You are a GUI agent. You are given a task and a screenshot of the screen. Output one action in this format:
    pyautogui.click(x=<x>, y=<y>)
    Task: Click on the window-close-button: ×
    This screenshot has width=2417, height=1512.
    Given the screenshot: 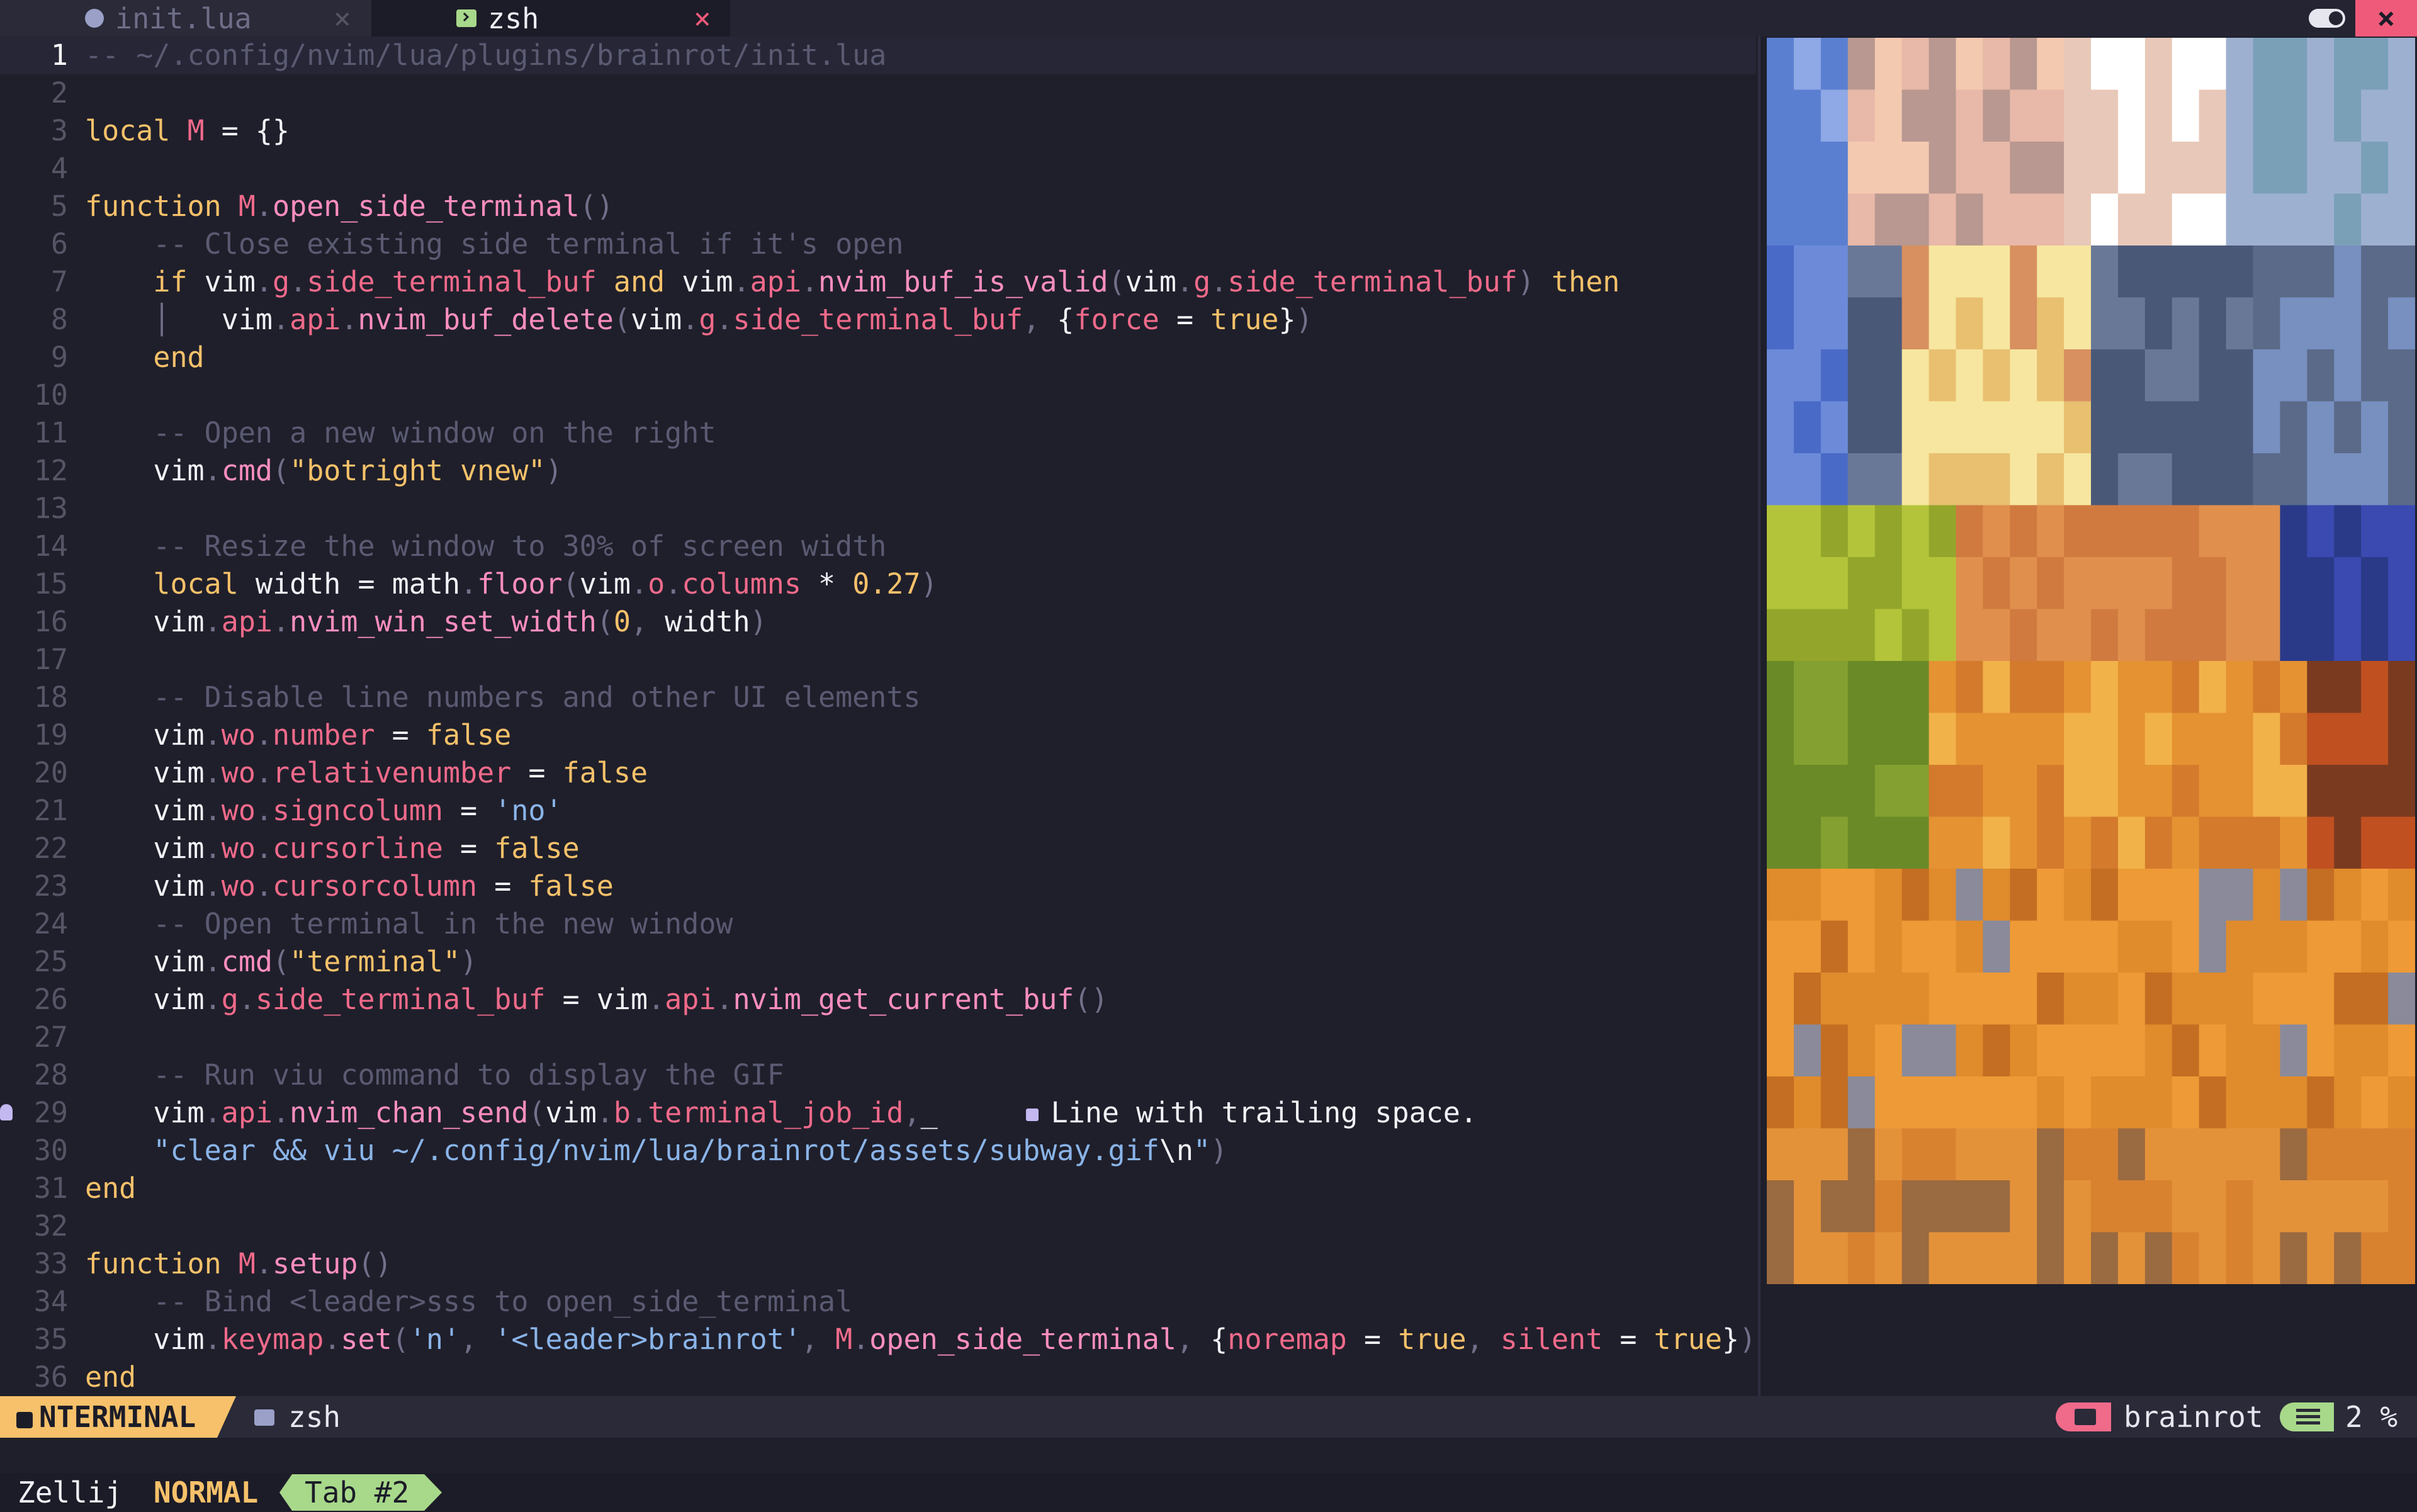 What is the action you would take?
    pyautogui.click(x=2386, y=18)
    